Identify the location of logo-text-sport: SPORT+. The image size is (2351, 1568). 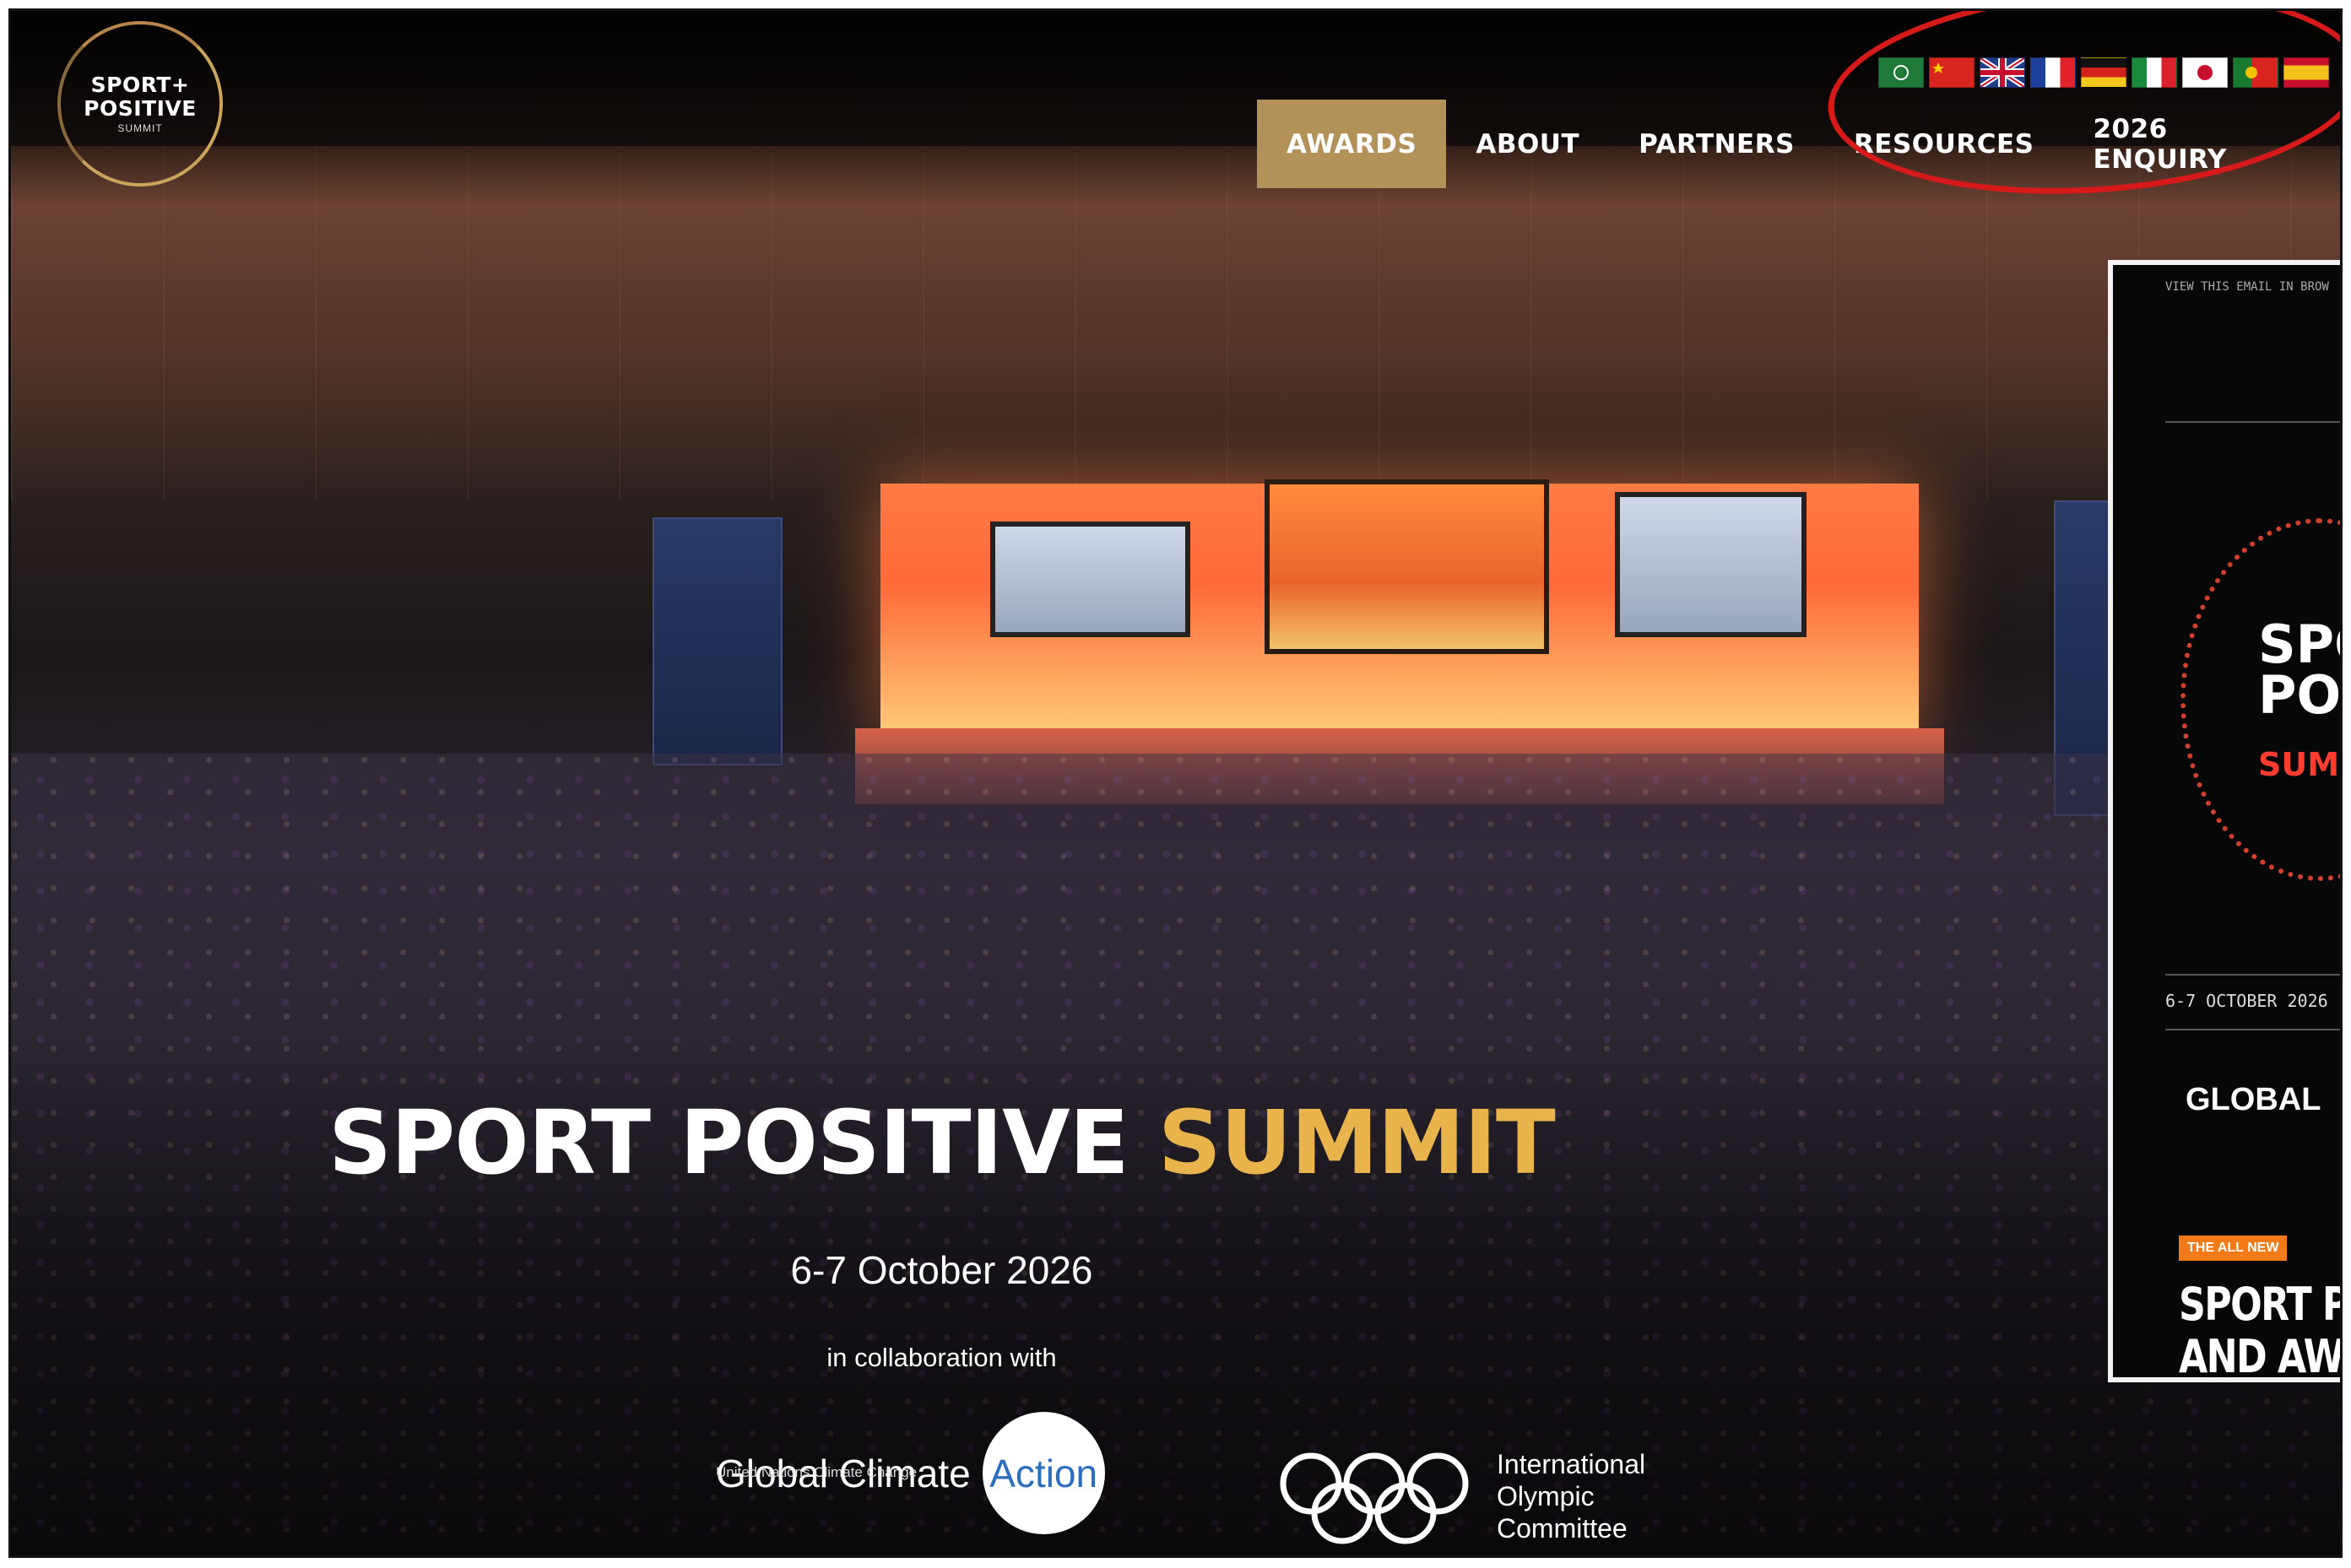
(140, 85).